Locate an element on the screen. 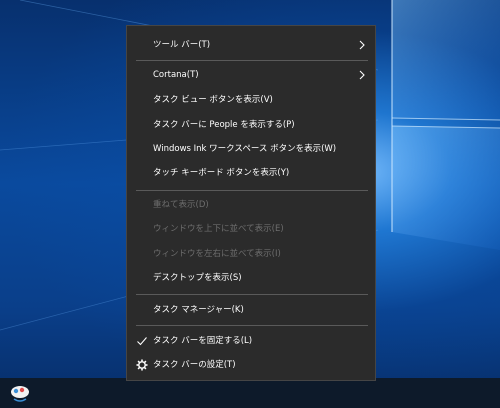 The height and width of the screenshot is (408, 500). menu-item-show-people: タスク バーに People を表示する(P) is located at coordinates (251, 125).